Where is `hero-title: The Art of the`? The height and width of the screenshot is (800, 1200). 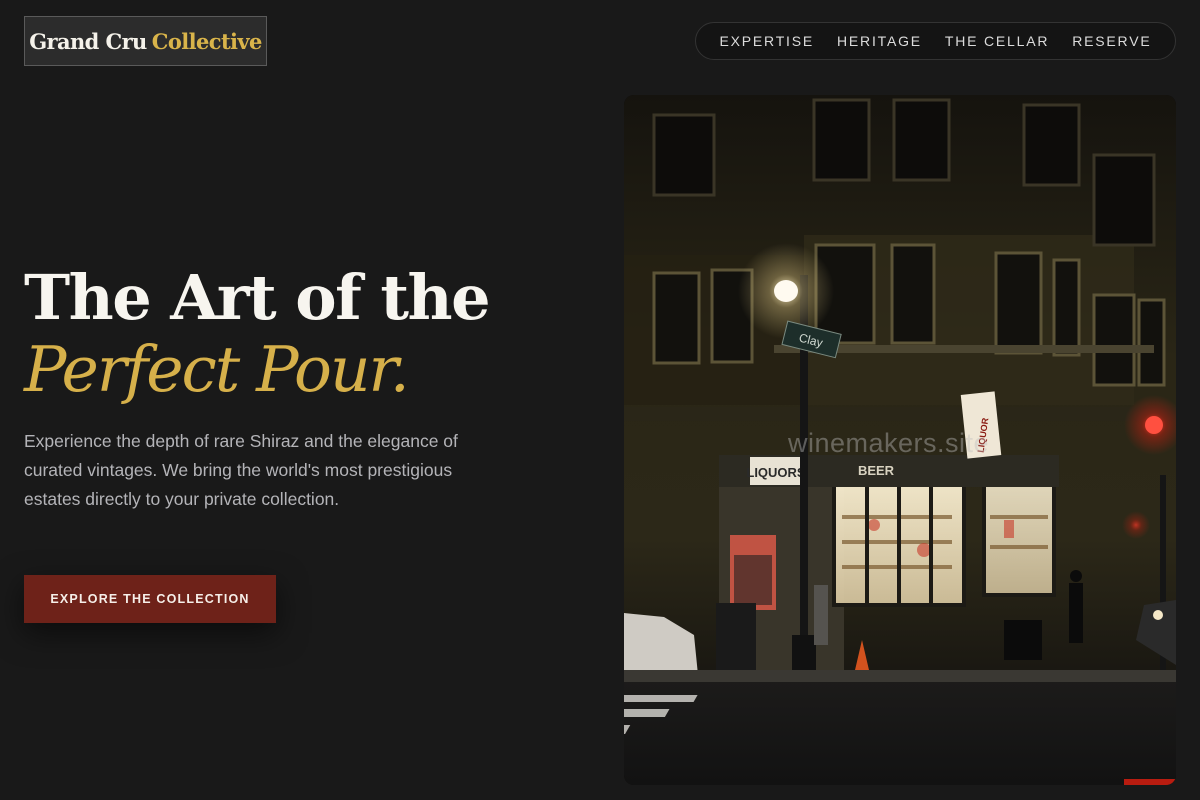
hero-title: The Art of the is located at coordinates (257, 297).